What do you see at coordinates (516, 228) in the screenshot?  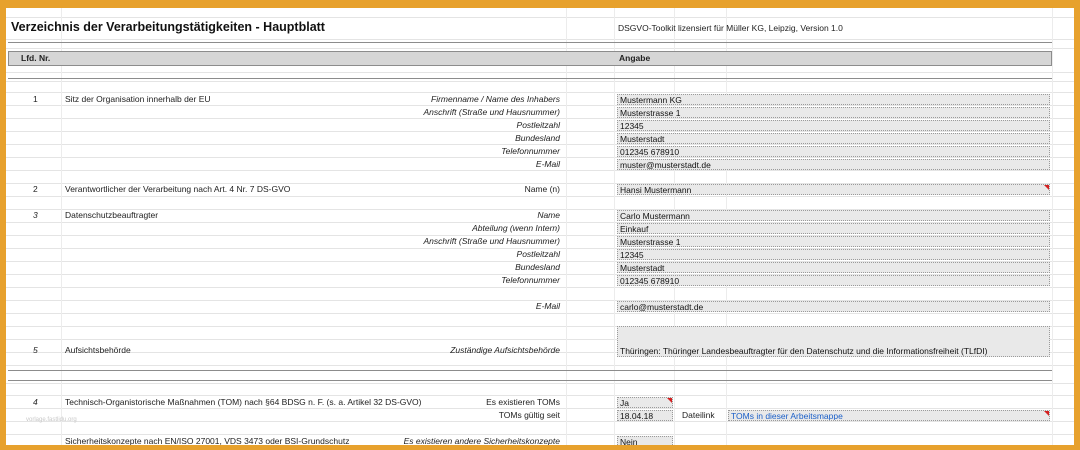 I see `field-label-abteilung: Abteilung (wenn Intern)` at bounding box center [516, 228].